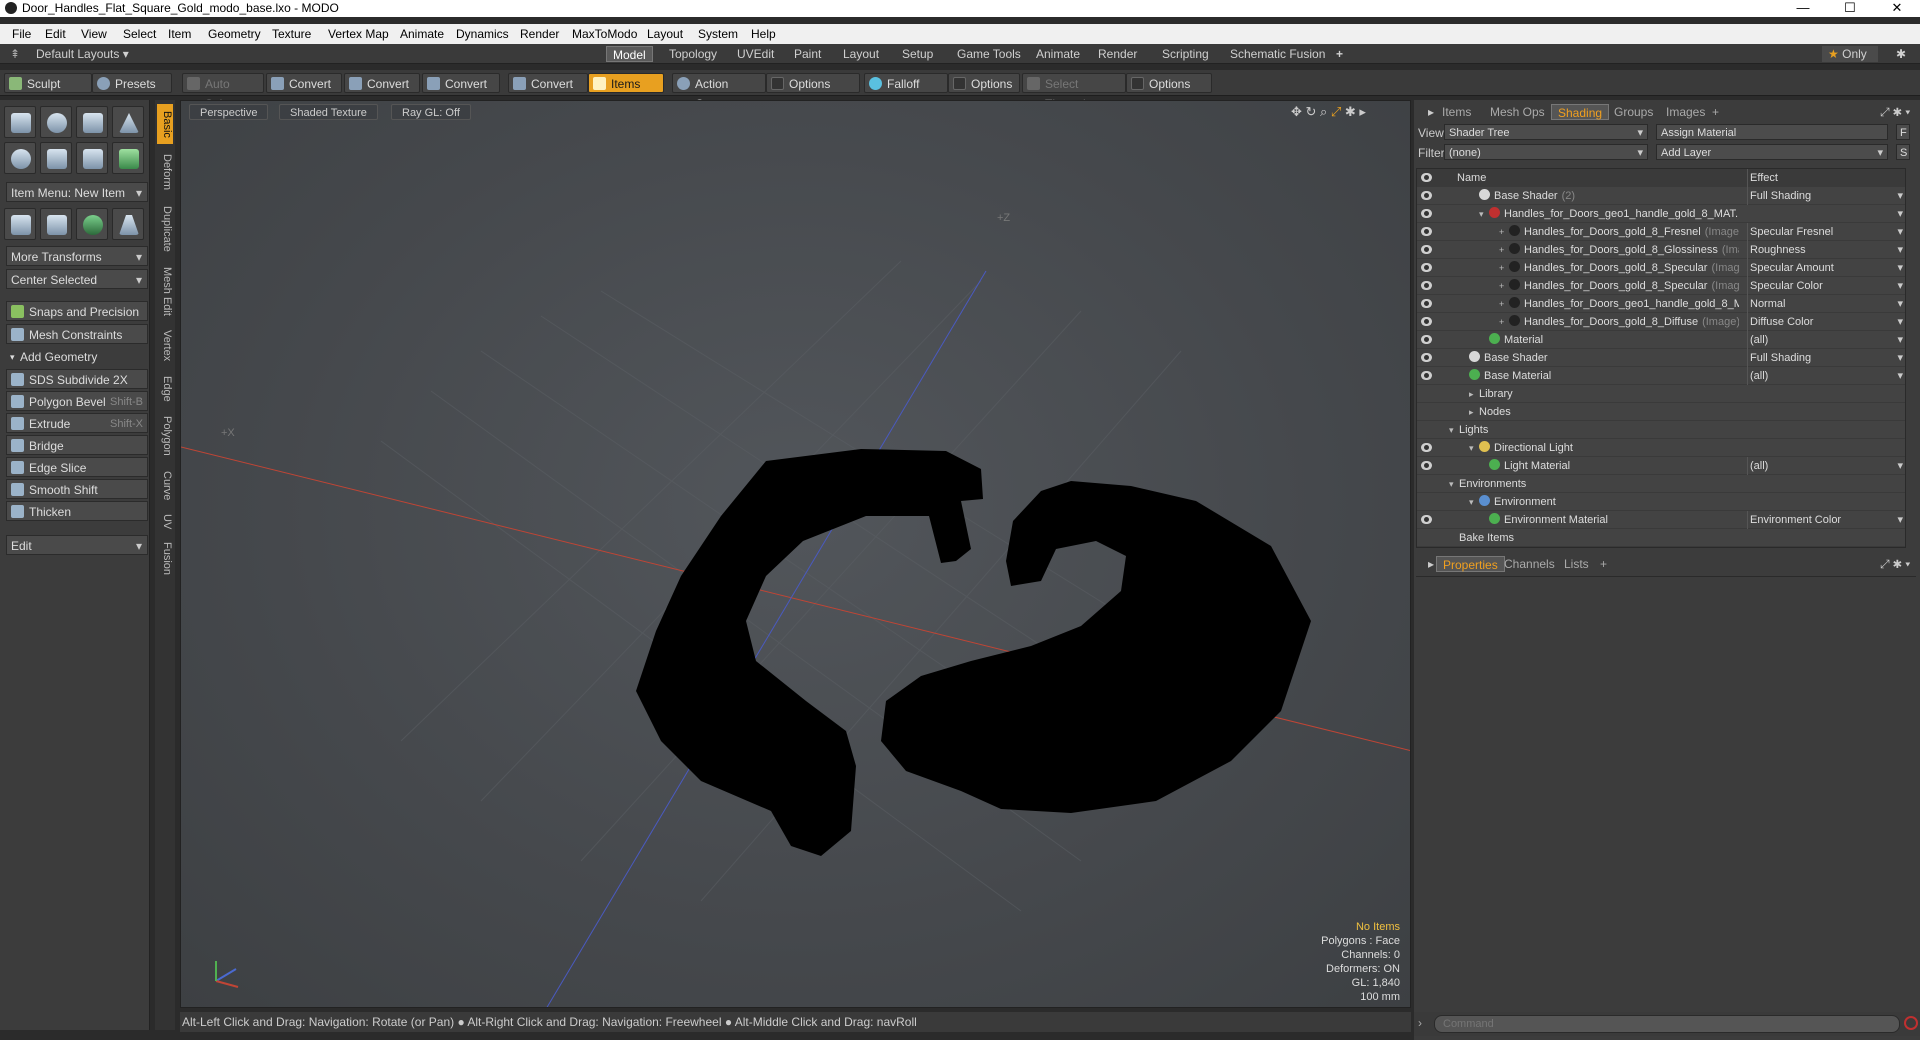  What do you see at coordinates (989, 54) in the screenshot?
I see `tab-game-tools: Game Tools` at bounding box center [989, 54].